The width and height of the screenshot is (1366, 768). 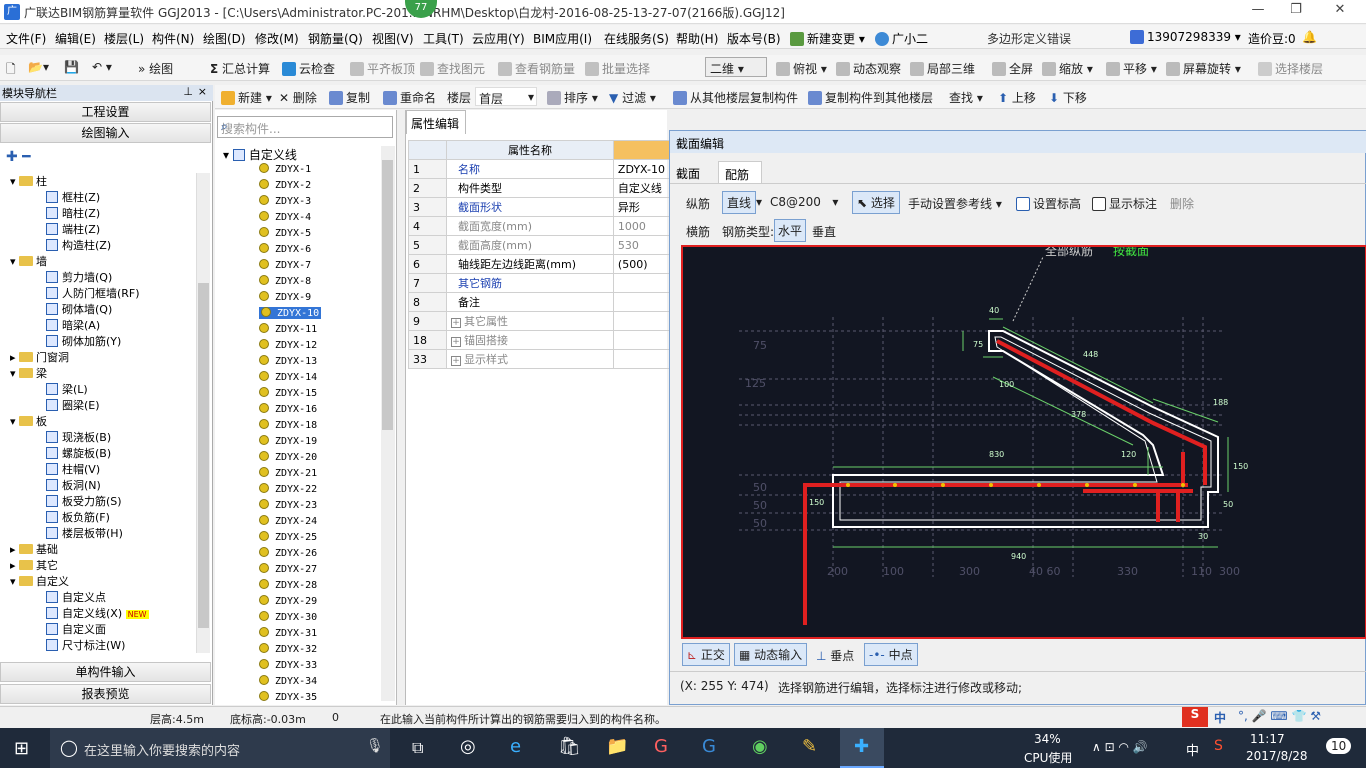 What do you see at coordinates (76, 597) in the screenshot?
I see `nav-item: 自定义点` at bounding box center [76, 597].